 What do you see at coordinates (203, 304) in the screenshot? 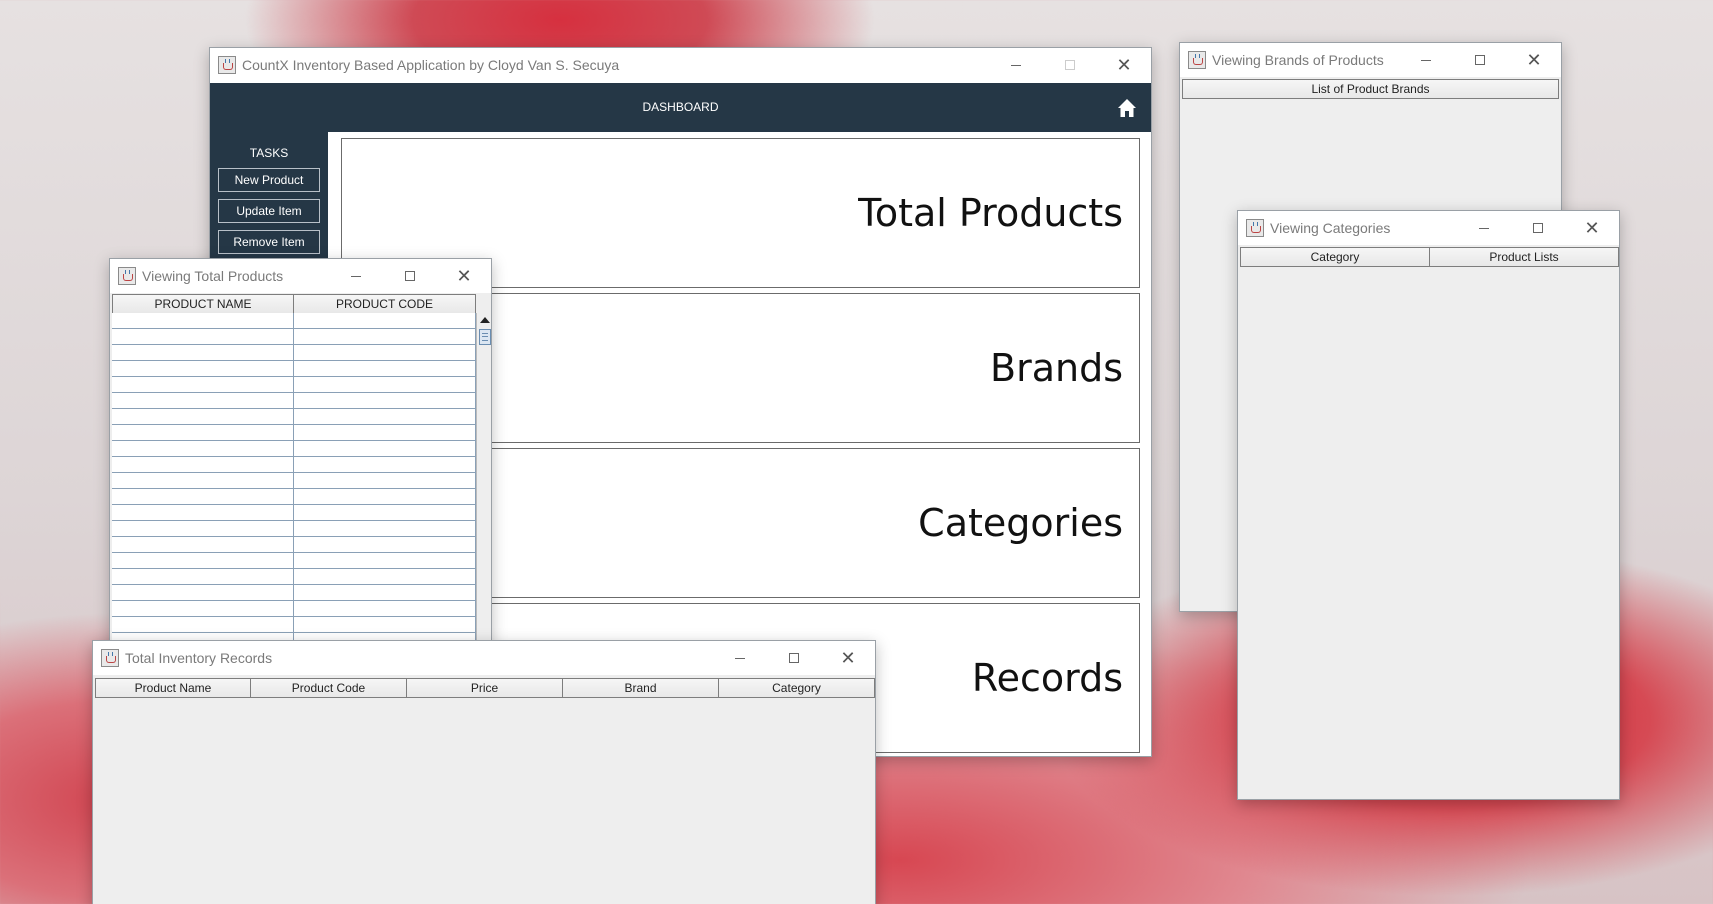
I see `column-header: PRODUCT NAME` at bounding box center [203, 304].